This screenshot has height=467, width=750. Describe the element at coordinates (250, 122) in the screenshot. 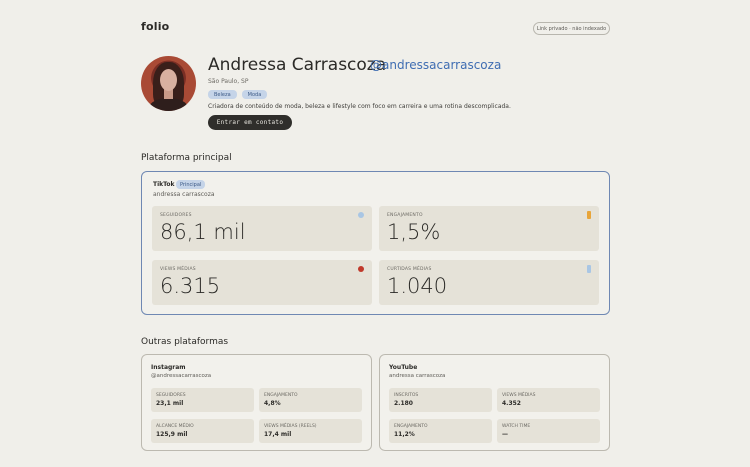

I see `contact-button: Entrar em contato` at that location.